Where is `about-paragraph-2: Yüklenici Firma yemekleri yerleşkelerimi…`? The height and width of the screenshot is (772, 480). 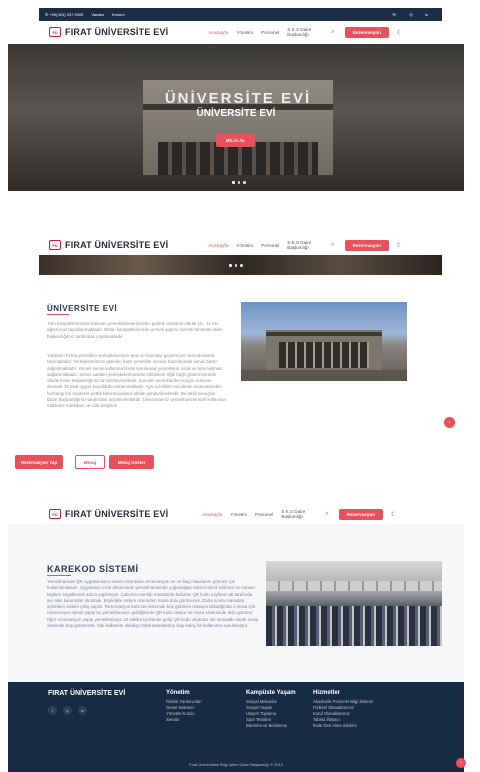 about-paragraph-2: Yüklenici Firma yemekleri yerleşkelerimi… is located at coordinates (136, 381).